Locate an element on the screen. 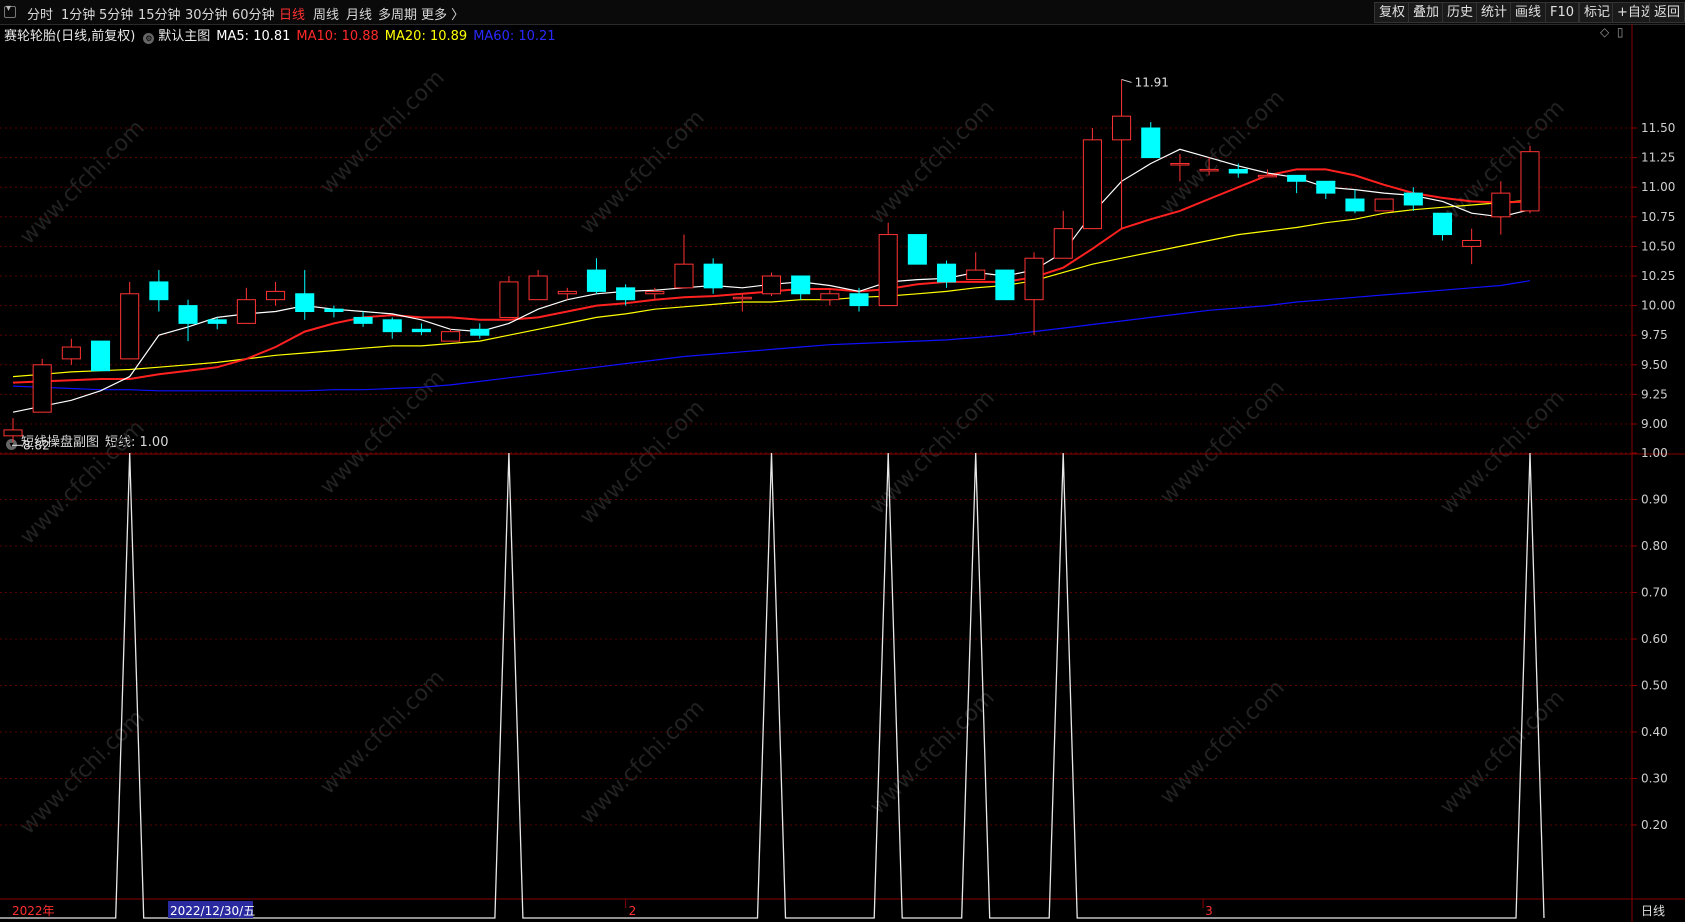 This screenshot has height=922, width=1685. toolbar-button-0: 复权 is located at coordinates (1392, 12).